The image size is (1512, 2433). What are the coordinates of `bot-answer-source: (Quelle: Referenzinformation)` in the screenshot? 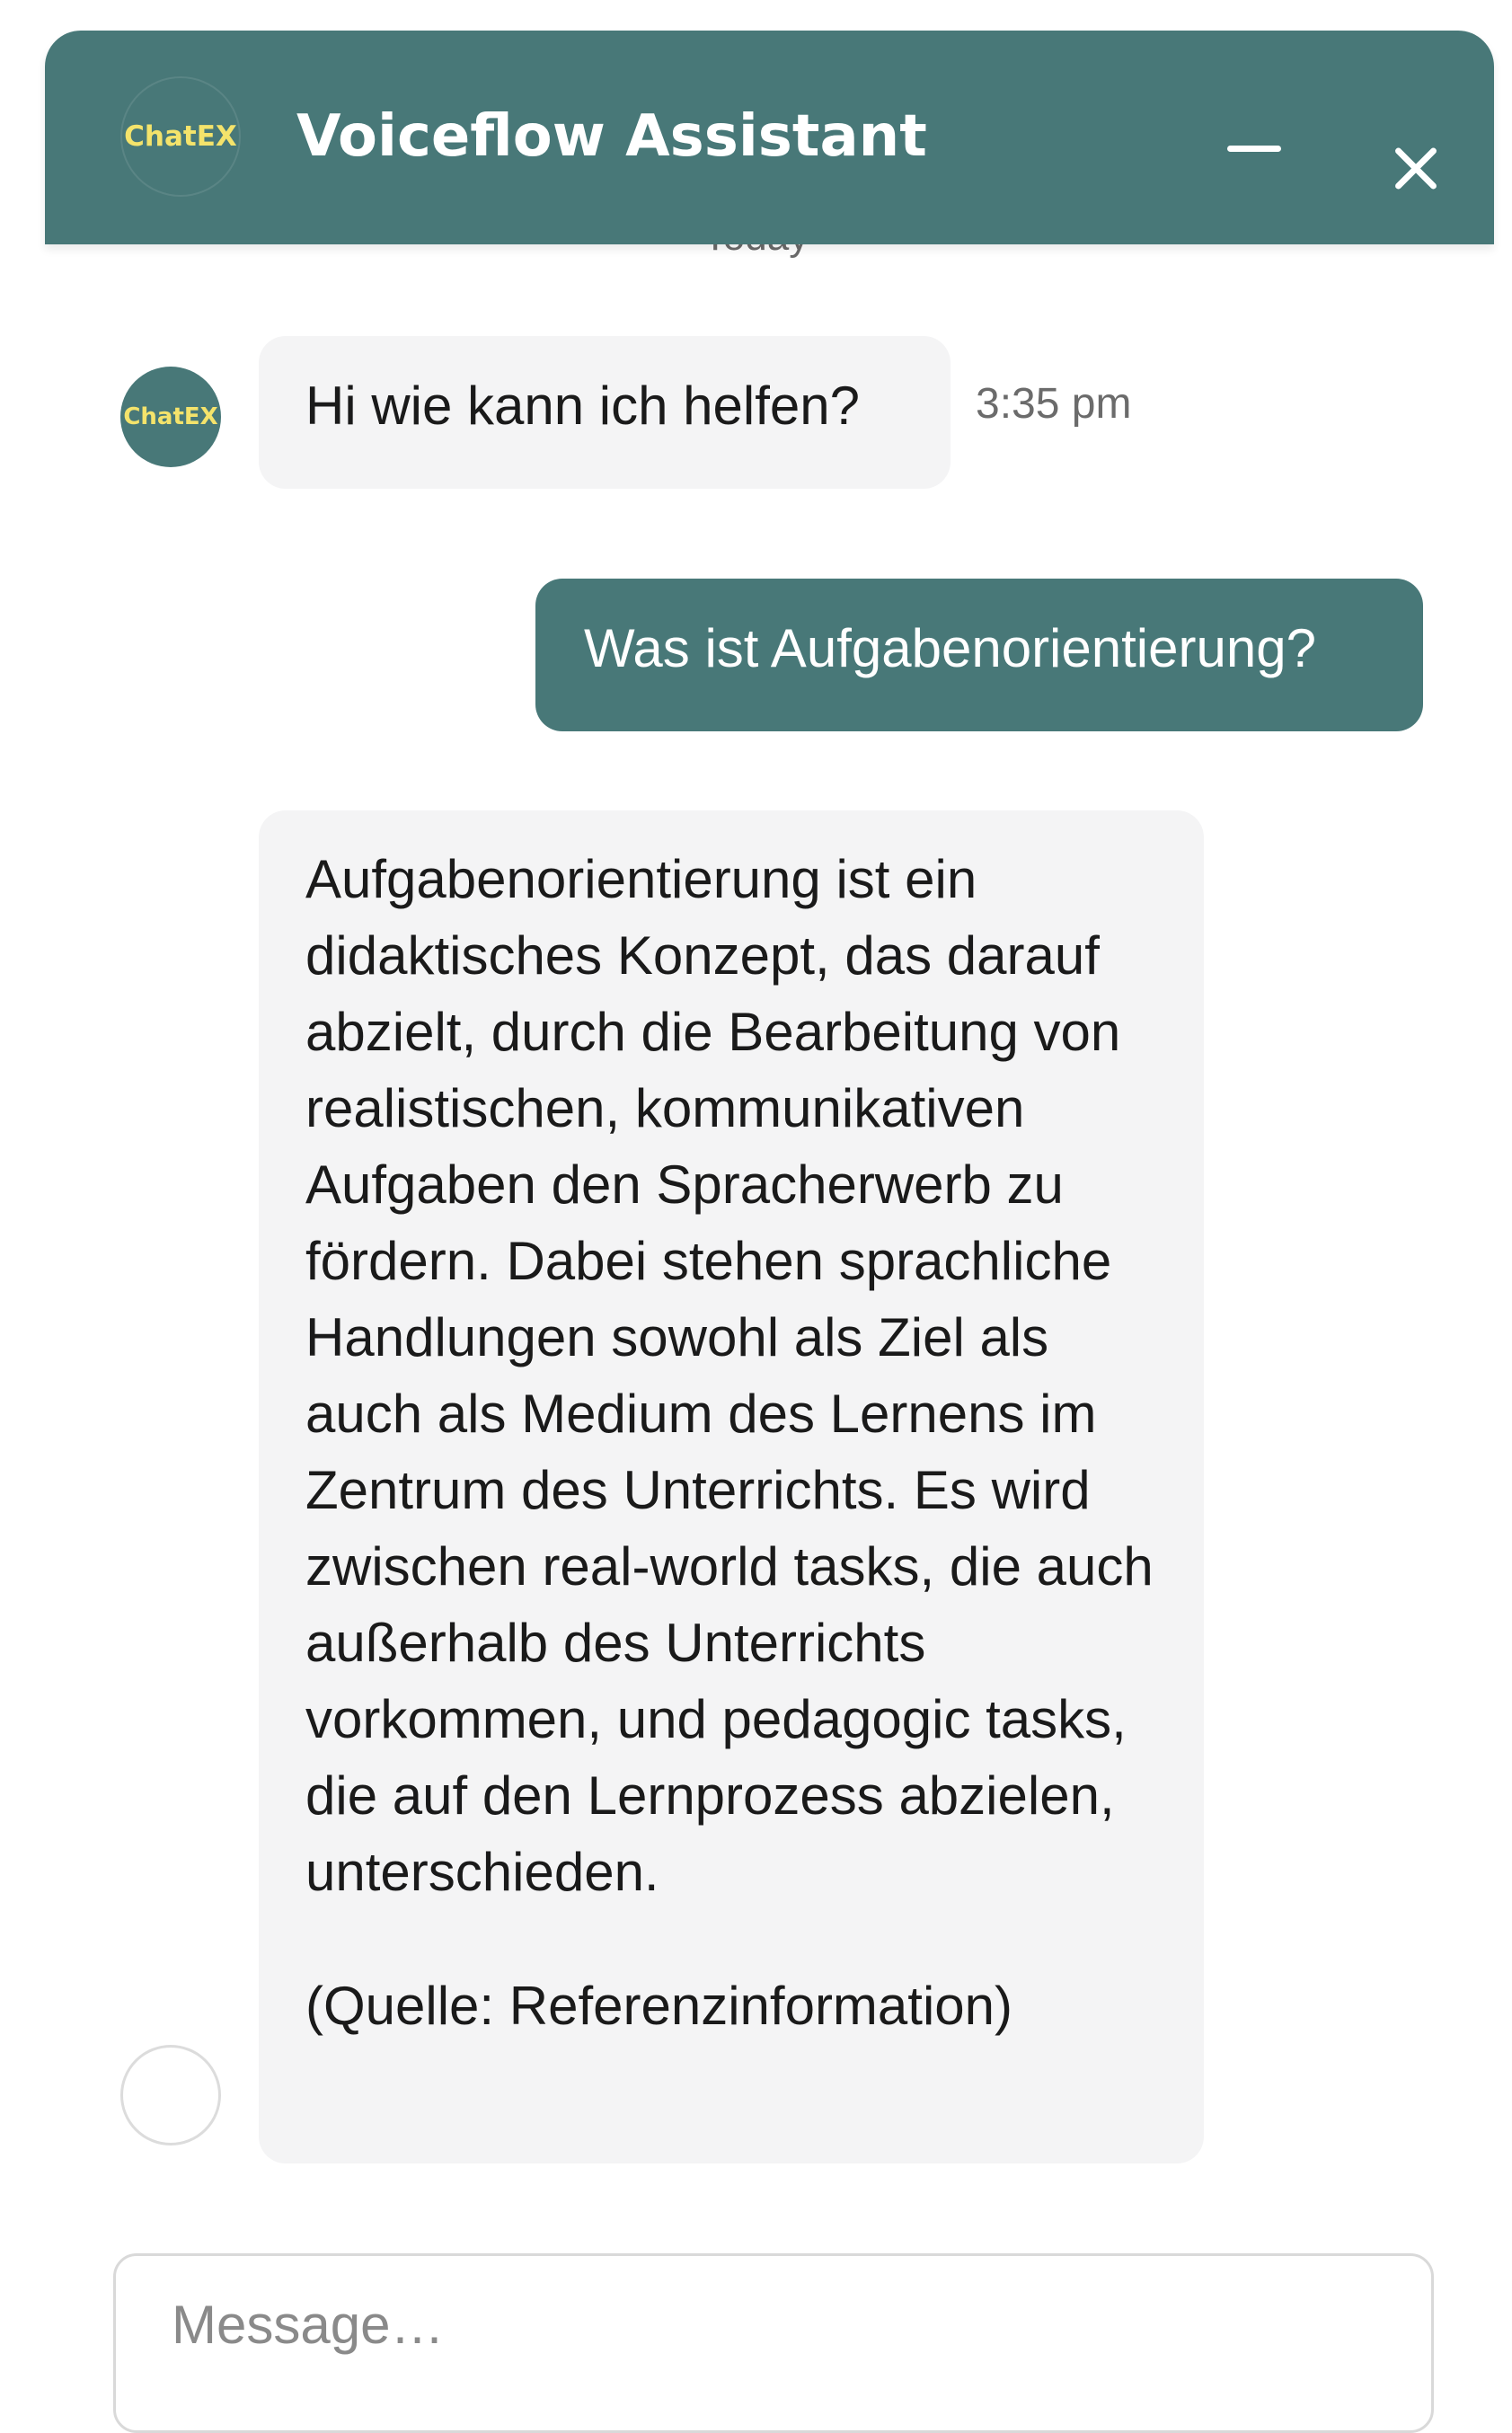 It's located at (659, 2006).